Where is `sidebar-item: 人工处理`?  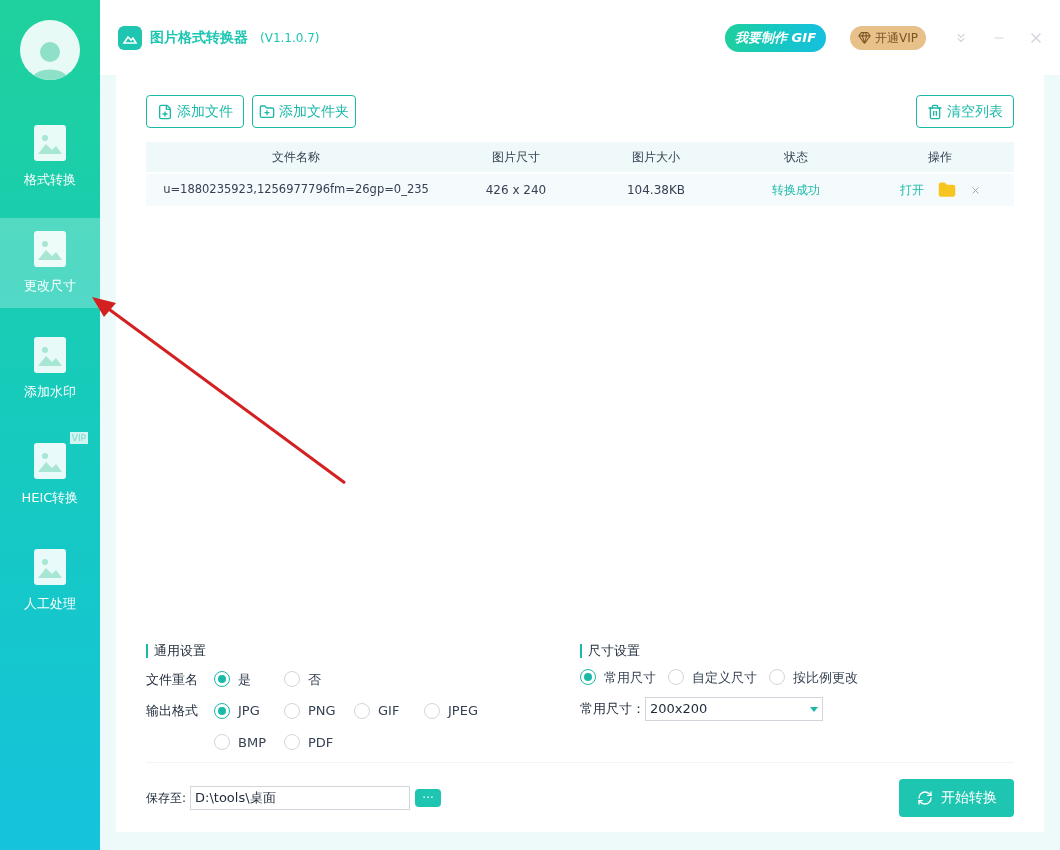 sidebar-item: 人工处理 is located at coordinates (50, 581).